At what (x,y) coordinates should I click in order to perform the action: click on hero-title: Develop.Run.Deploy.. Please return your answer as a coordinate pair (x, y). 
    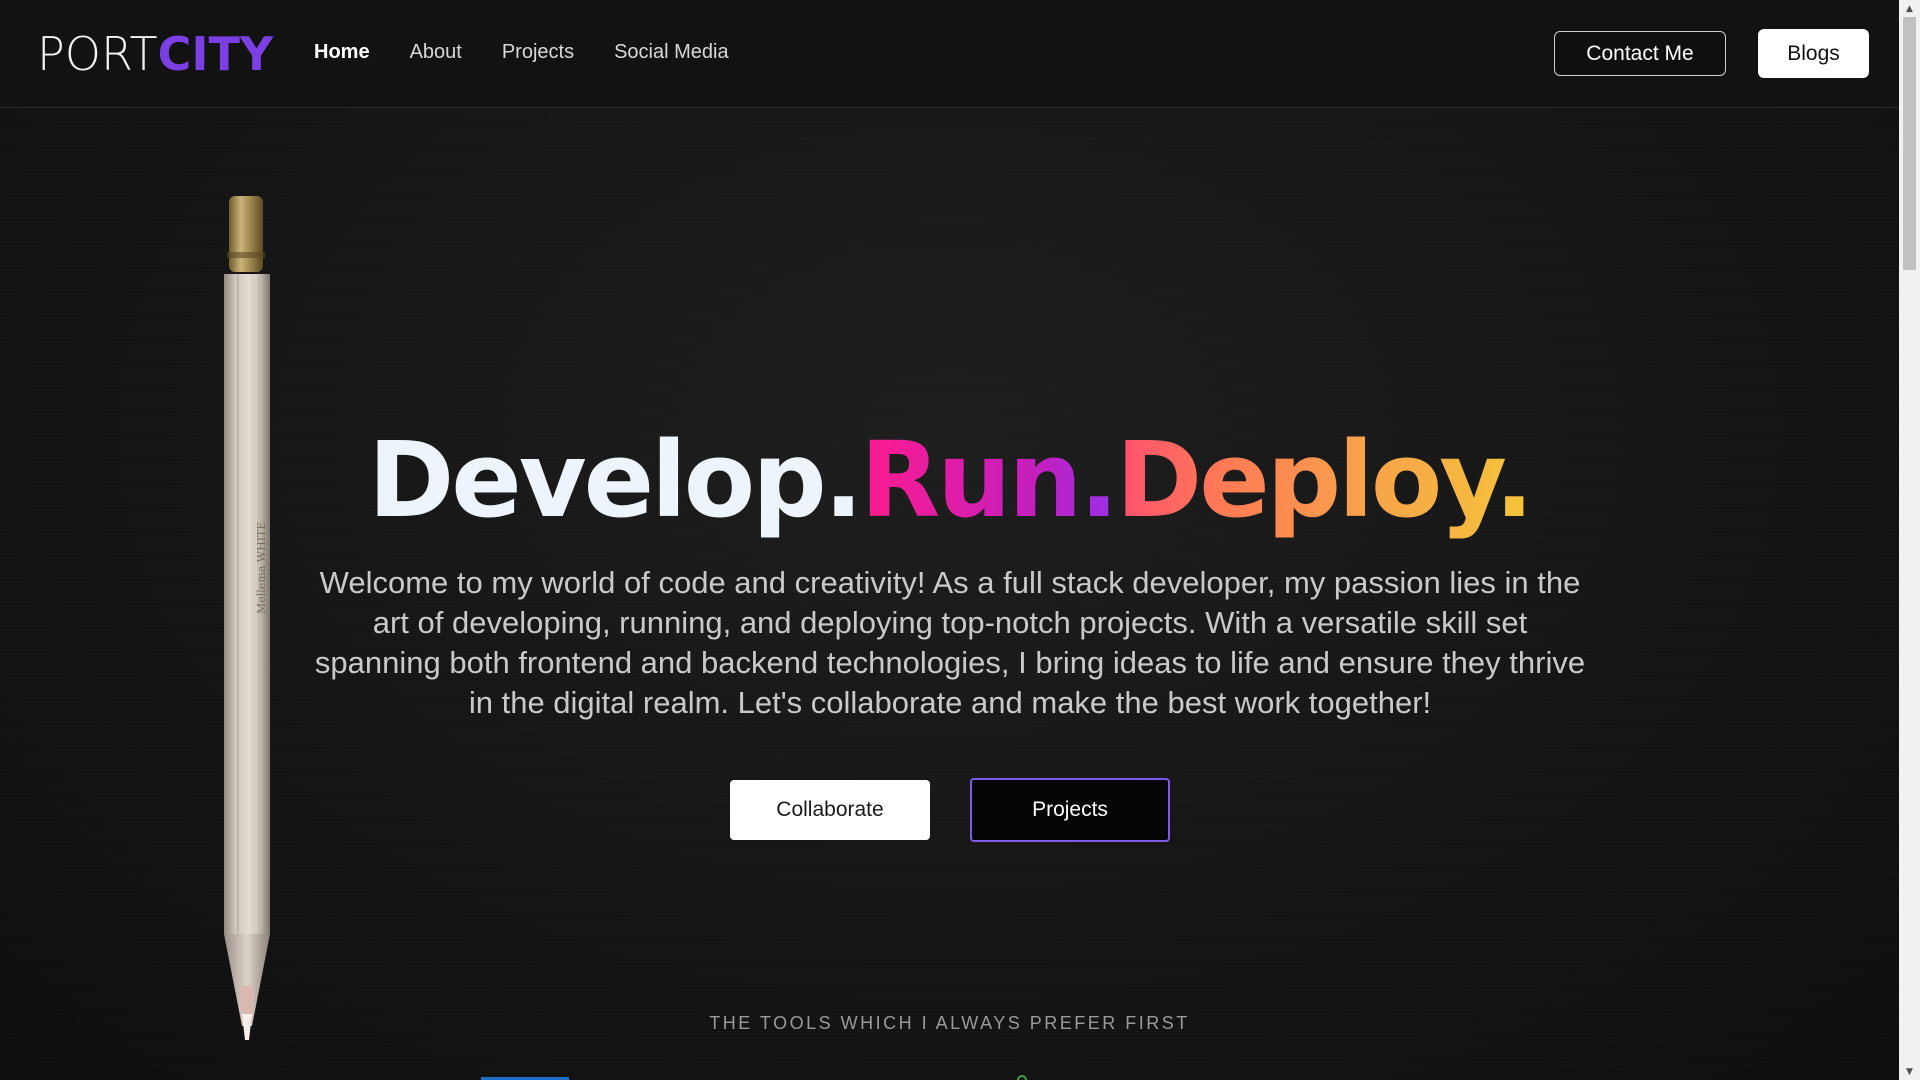
    Looking at the image, I should click on (949, 480).